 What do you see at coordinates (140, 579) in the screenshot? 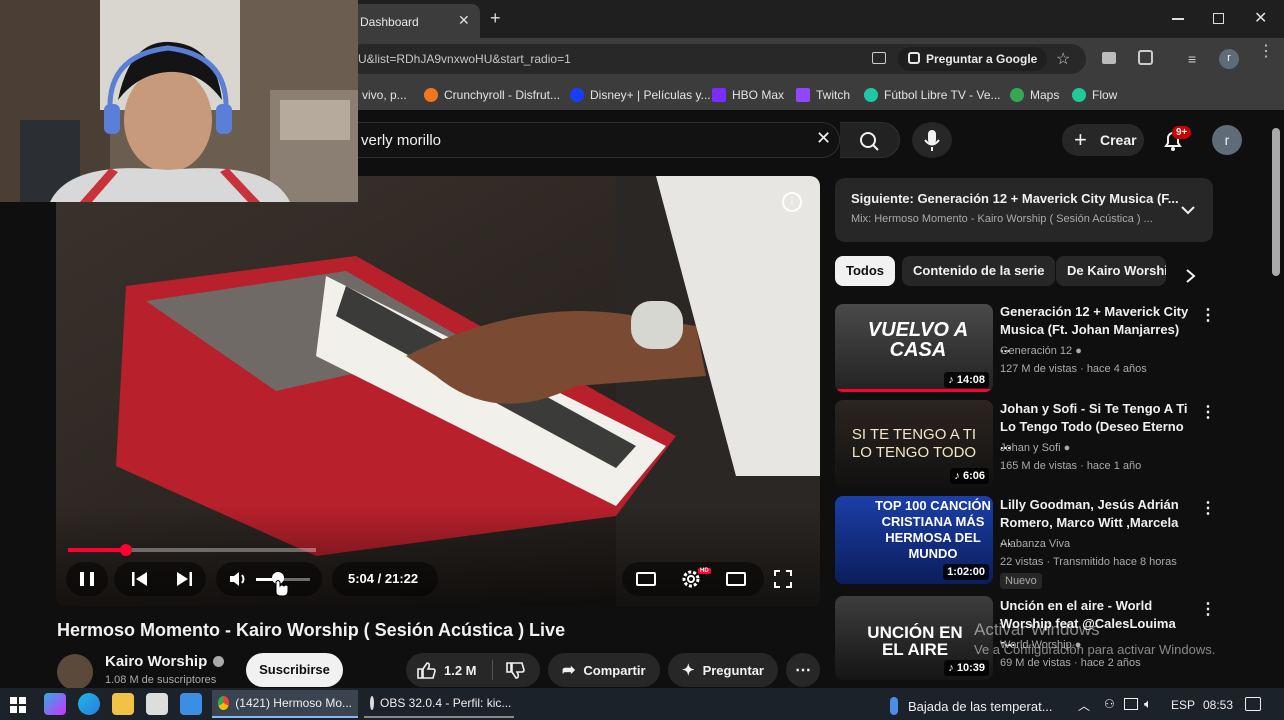
I see `previous-icon` at bounding box center [140, 579].